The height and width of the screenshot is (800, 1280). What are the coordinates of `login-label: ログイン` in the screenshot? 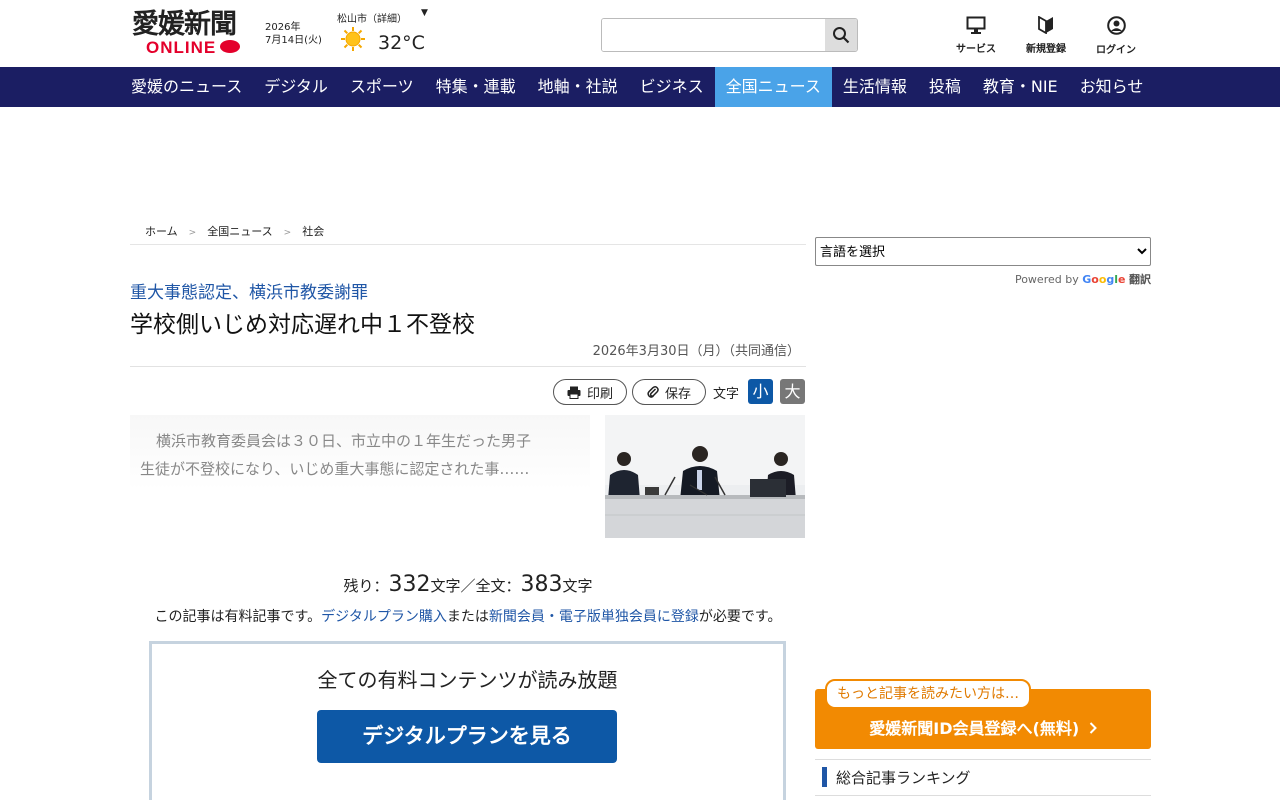 It's located at (1116, 50).